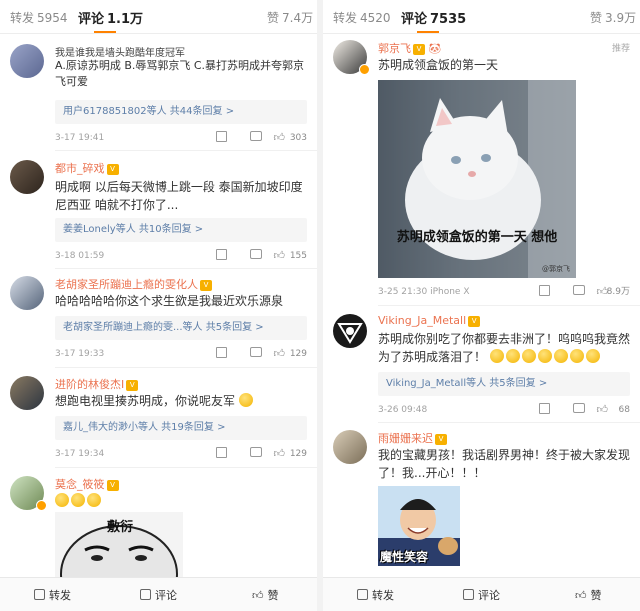 This screenshot has height=611, width=640. What do you see at coordinates (181, 354) in the screenshot?
I see `comment-meta: 3-17 19:33 👍︎ 129` at bounding box center [181, 354].